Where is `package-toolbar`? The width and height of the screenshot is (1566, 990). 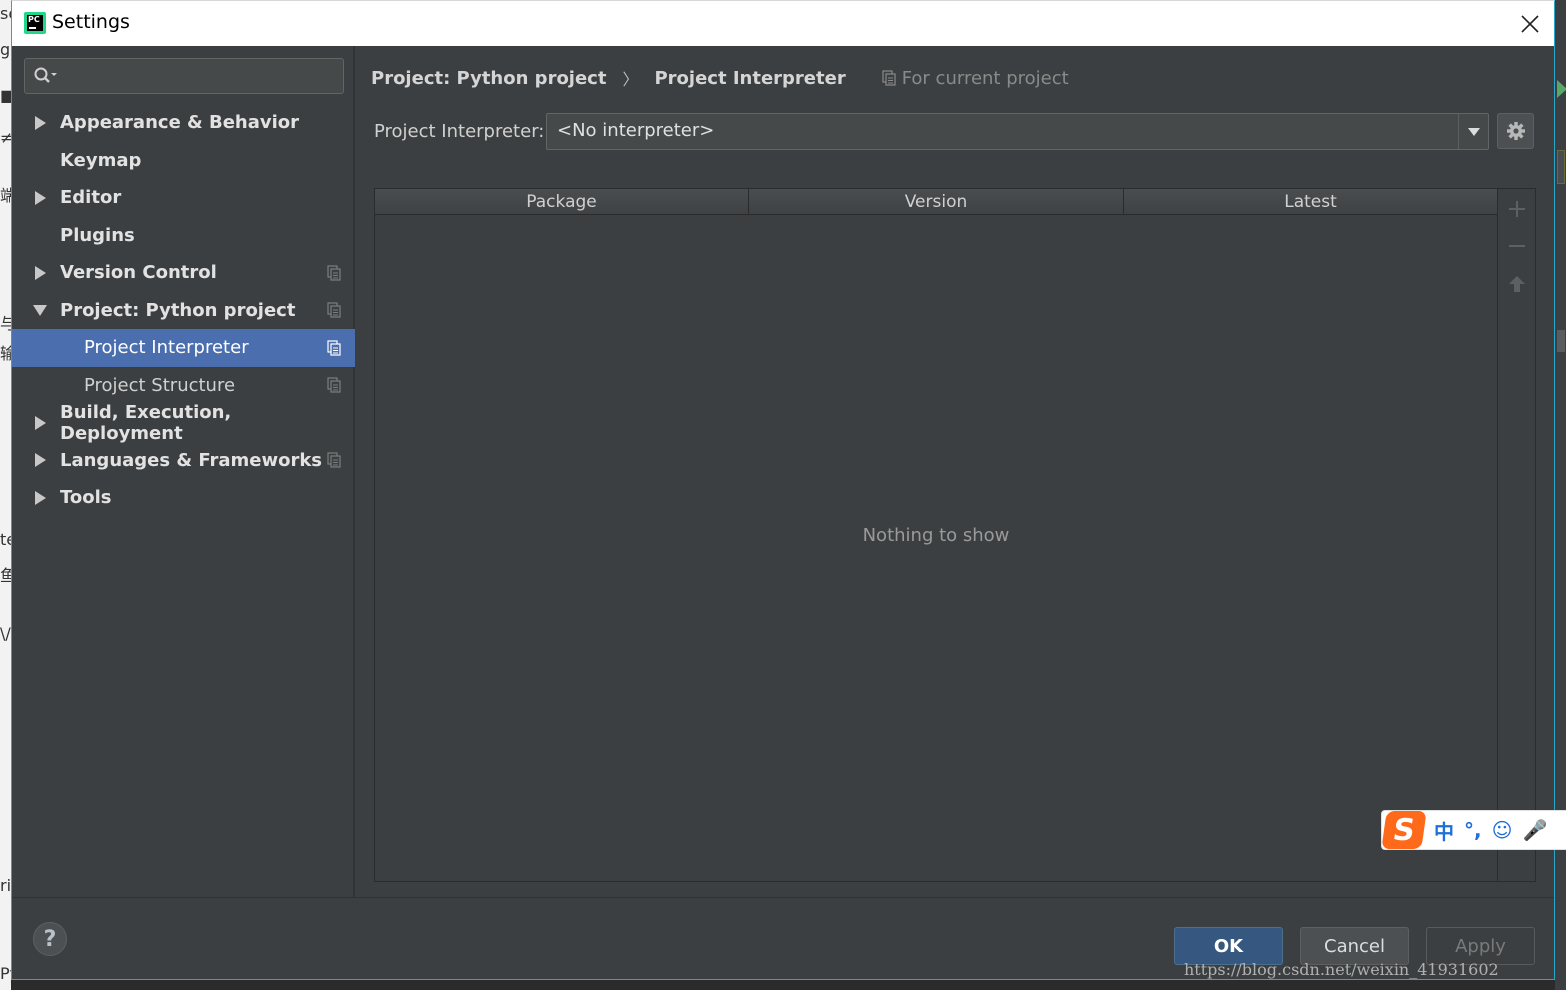
package-toolbar is located at coordinates (1517, 535).